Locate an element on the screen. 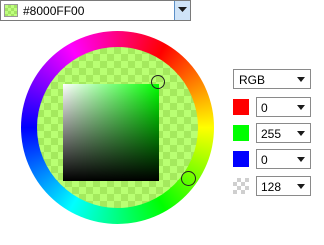  blue-channel-row: 0 is located at coordinates (272, 159).